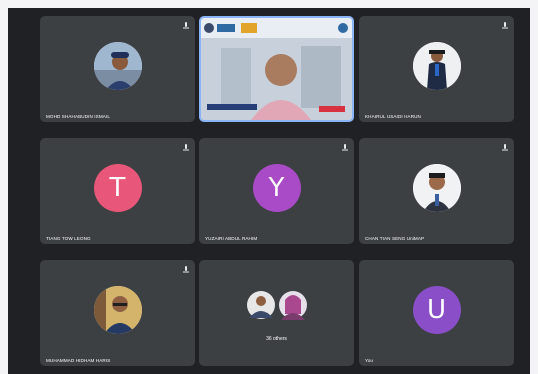 The height and width of the screenshot is (374, 538). Describe the element at coordinates (277, 305) in the screenshot. I see `others-avatars` at that location.